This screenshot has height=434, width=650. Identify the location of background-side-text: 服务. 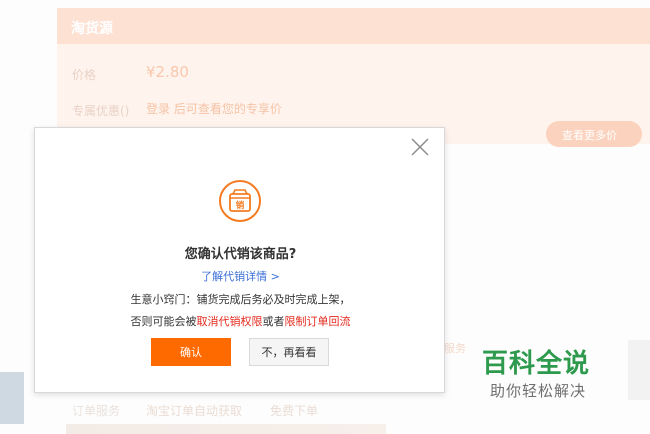
(455, 348).